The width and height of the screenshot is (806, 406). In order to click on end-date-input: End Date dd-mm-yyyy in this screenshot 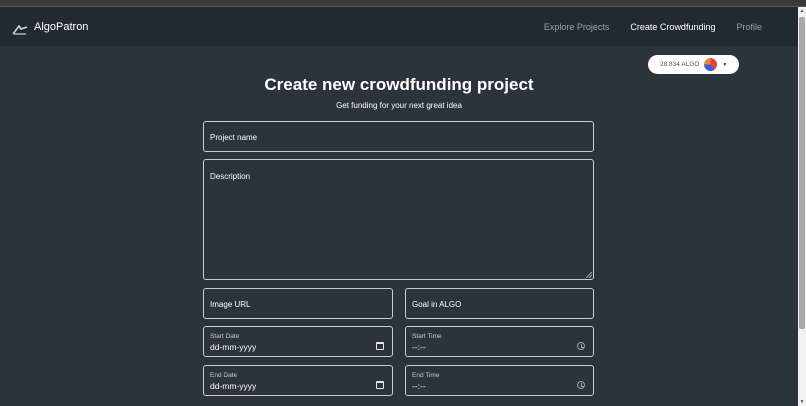, I will do `click(298, 380)`.